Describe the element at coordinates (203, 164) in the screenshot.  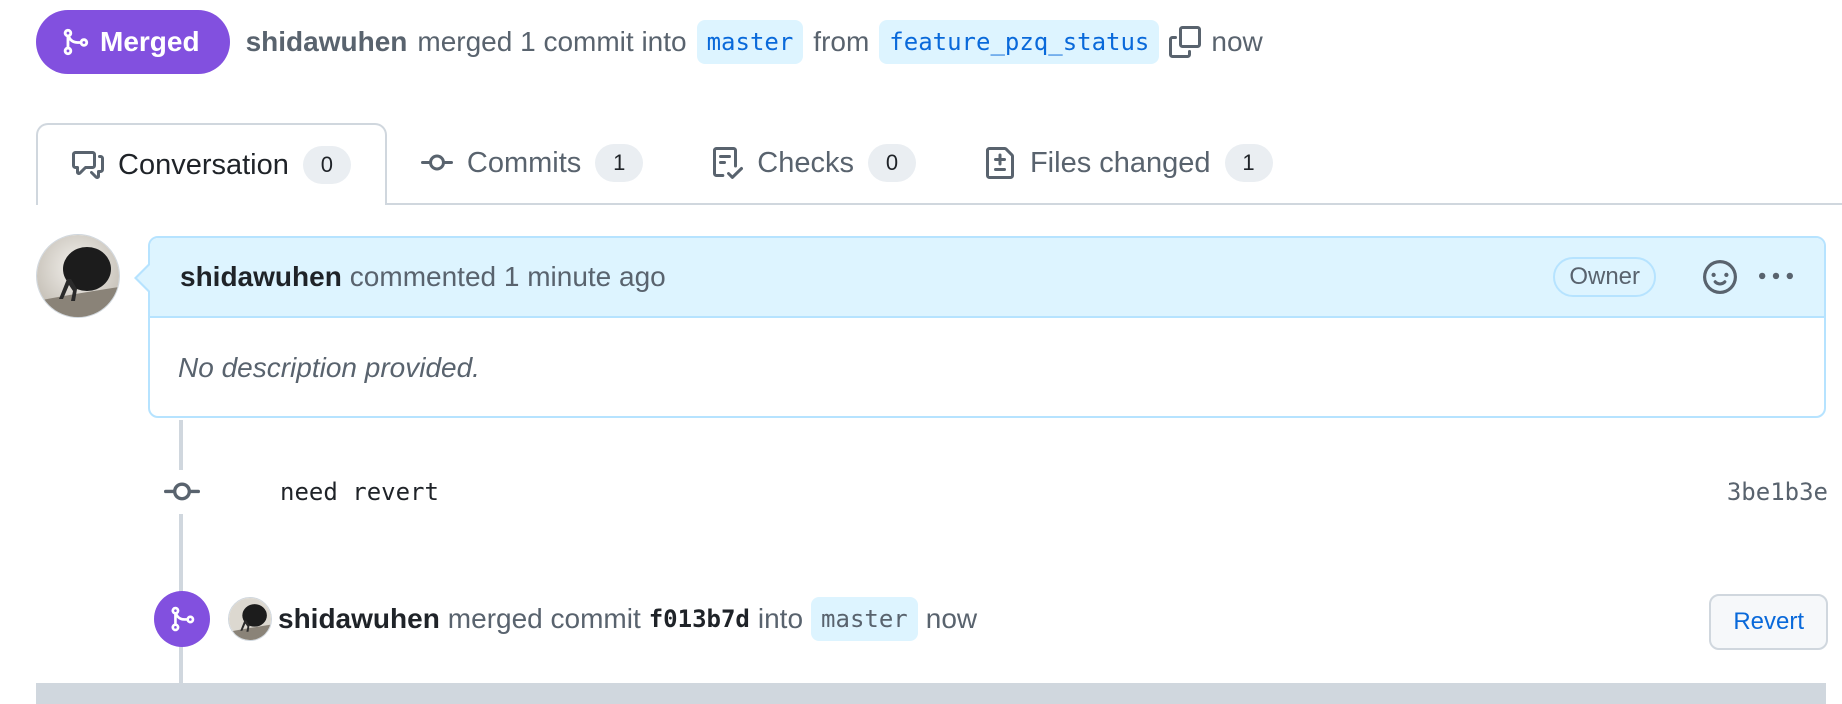
I see `tab-conversation-label: Conversation` at that location.